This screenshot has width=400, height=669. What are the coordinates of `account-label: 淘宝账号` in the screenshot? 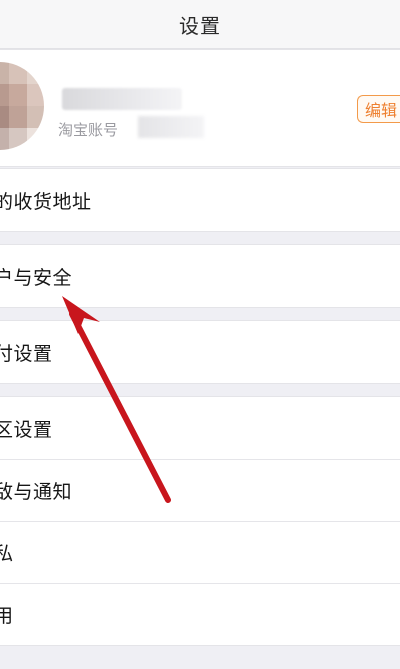 It's located at (88, 130).